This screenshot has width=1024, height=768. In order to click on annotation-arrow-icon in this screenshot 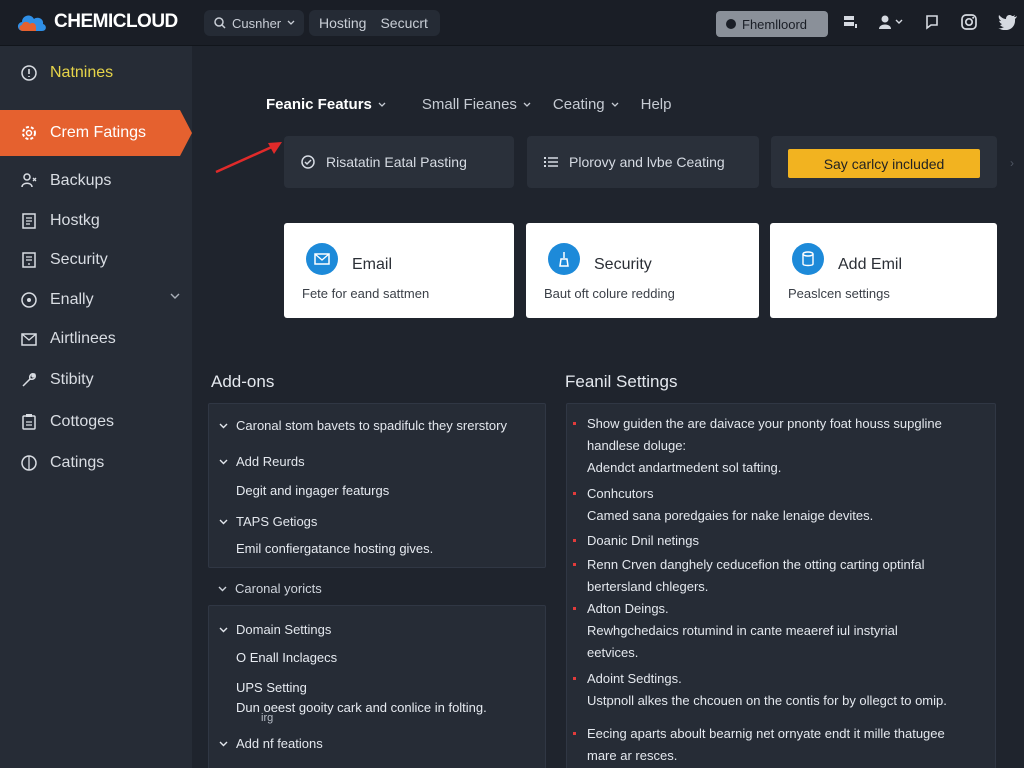, I will do `click(248, 158)`.